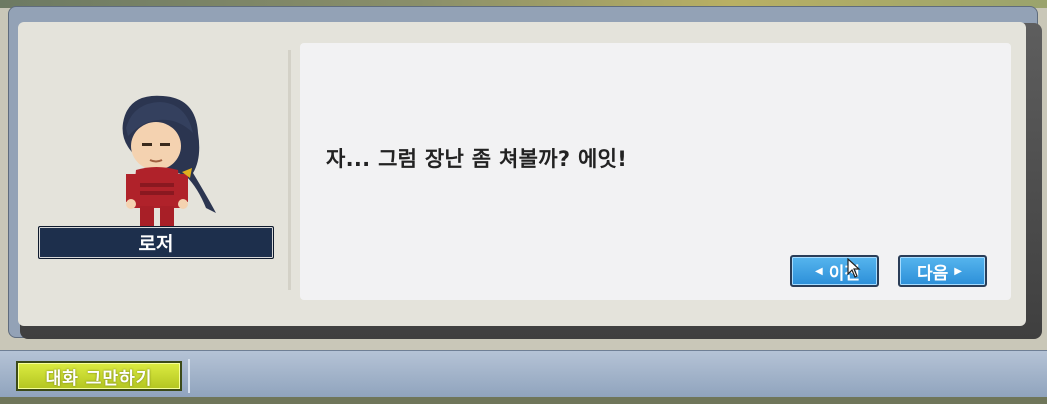 The height and width of the screenshot is (404, 1047). Describe the element at coordinates (477, 159) in the screenshot. I see `npc-message-text: 자... 그럼 장난 좀 쳐볼까? 에잇!` at that location.